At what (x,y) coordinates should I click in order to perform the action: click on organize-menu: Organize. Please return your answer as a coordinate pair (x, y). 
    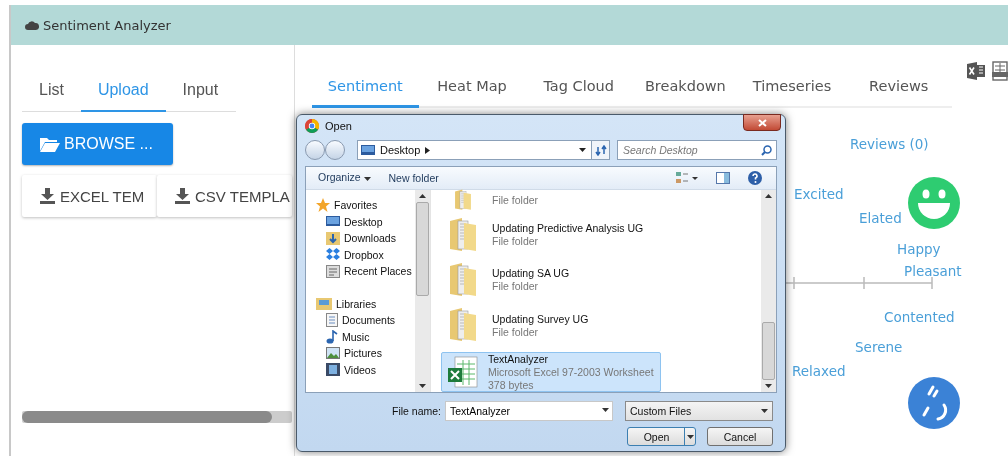
    Looking at the image, I should click on (344, 178).